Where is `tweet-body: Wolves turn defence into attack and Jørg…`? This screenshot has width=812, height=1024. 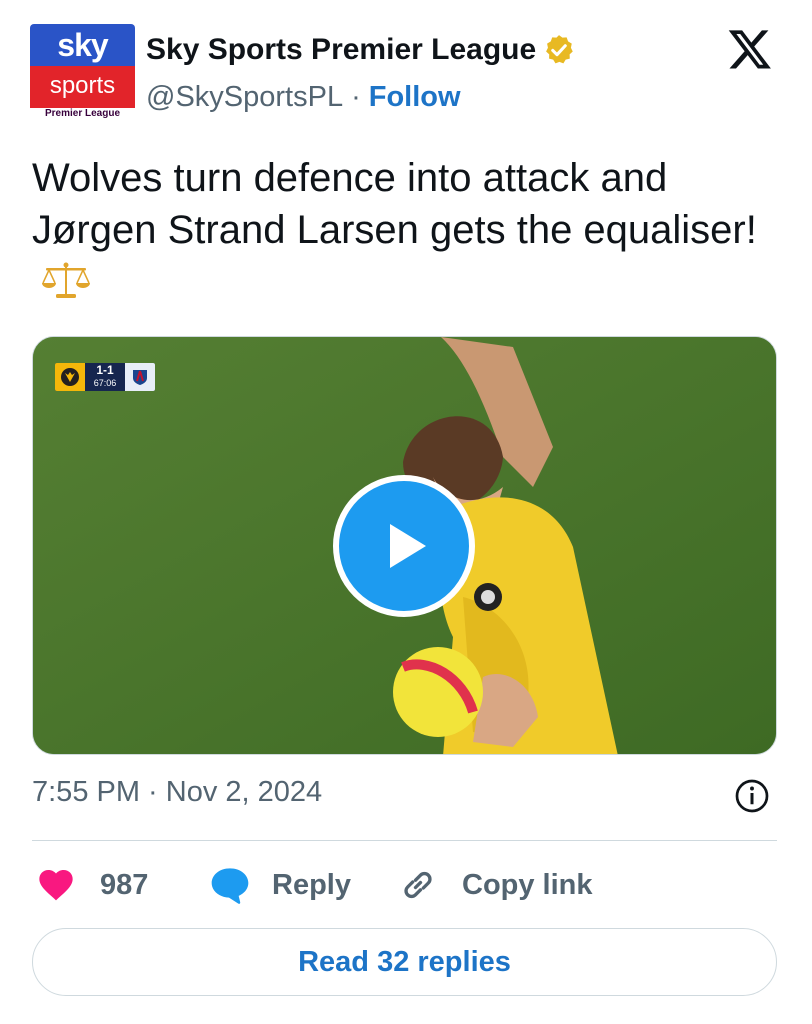
tweet-body: Wolves turn defence into attack and Jørg… is located at coordinates (394, 204).